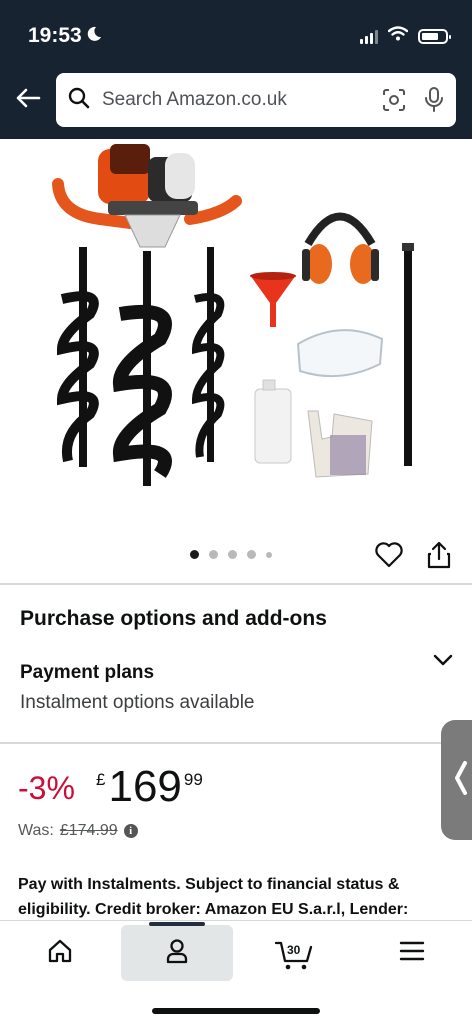 This screenshot has height=1025, width=472. What do you see at coordinates (443, 660) in the screenshot?
I see `payment-plans-expand` at bounding box center [443, 660].